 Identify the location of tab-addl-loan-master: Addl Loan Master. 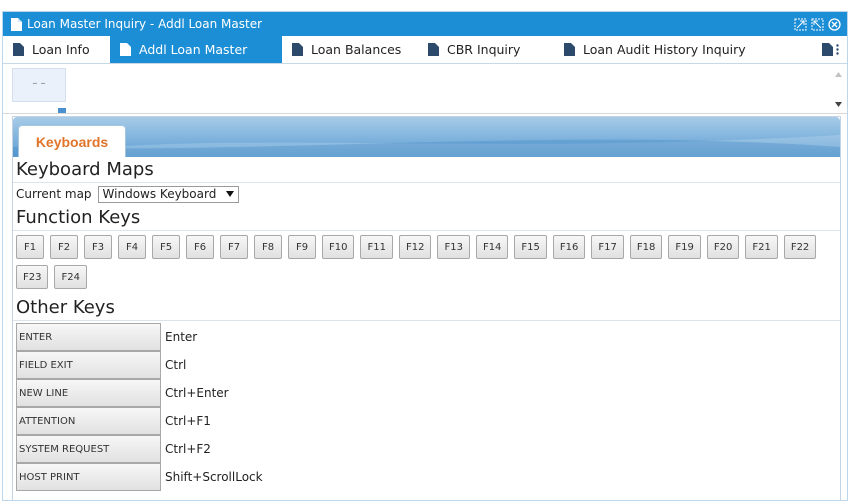
(196, 49).